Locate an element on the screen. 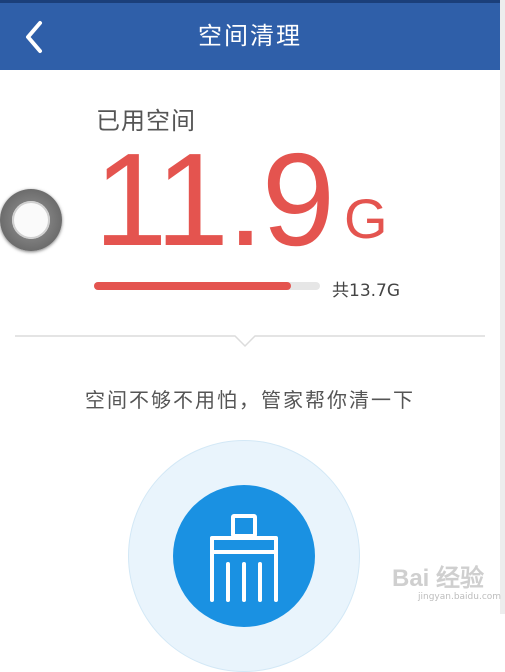 The width and height of the screenshot is (505, 672). screen-edge is located at coordinates (502, 307).